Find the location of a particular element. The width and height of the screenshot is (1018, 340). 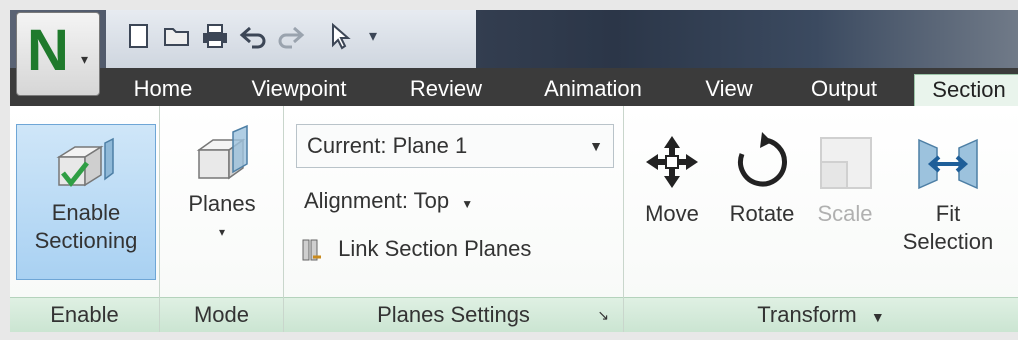

quick-access-toolbar: ▾ is located at coordinates (291, 39).